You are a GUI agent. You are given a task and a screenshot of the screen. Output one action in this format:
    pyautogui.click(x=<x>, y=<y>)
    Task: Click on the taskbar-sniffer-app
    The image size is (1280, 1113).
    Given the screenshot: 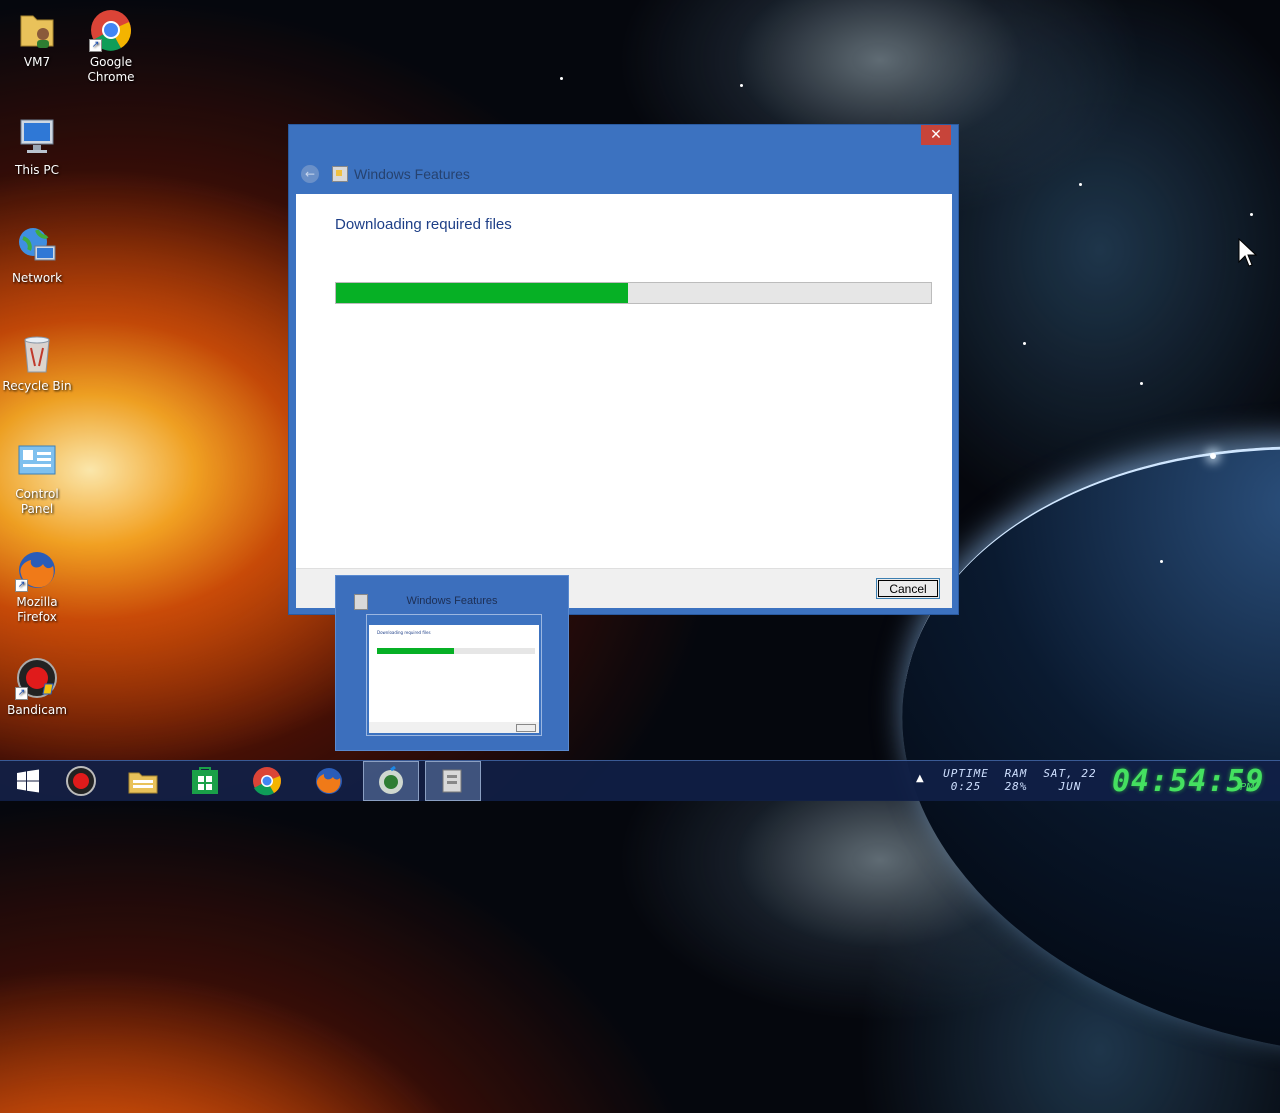 What is the action you would take?
    pyautogui.click(x=391, y=781)
    